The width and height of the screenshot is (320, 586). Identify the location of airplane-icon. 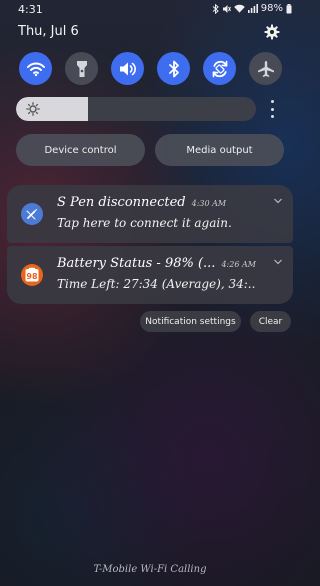
(265, 68).